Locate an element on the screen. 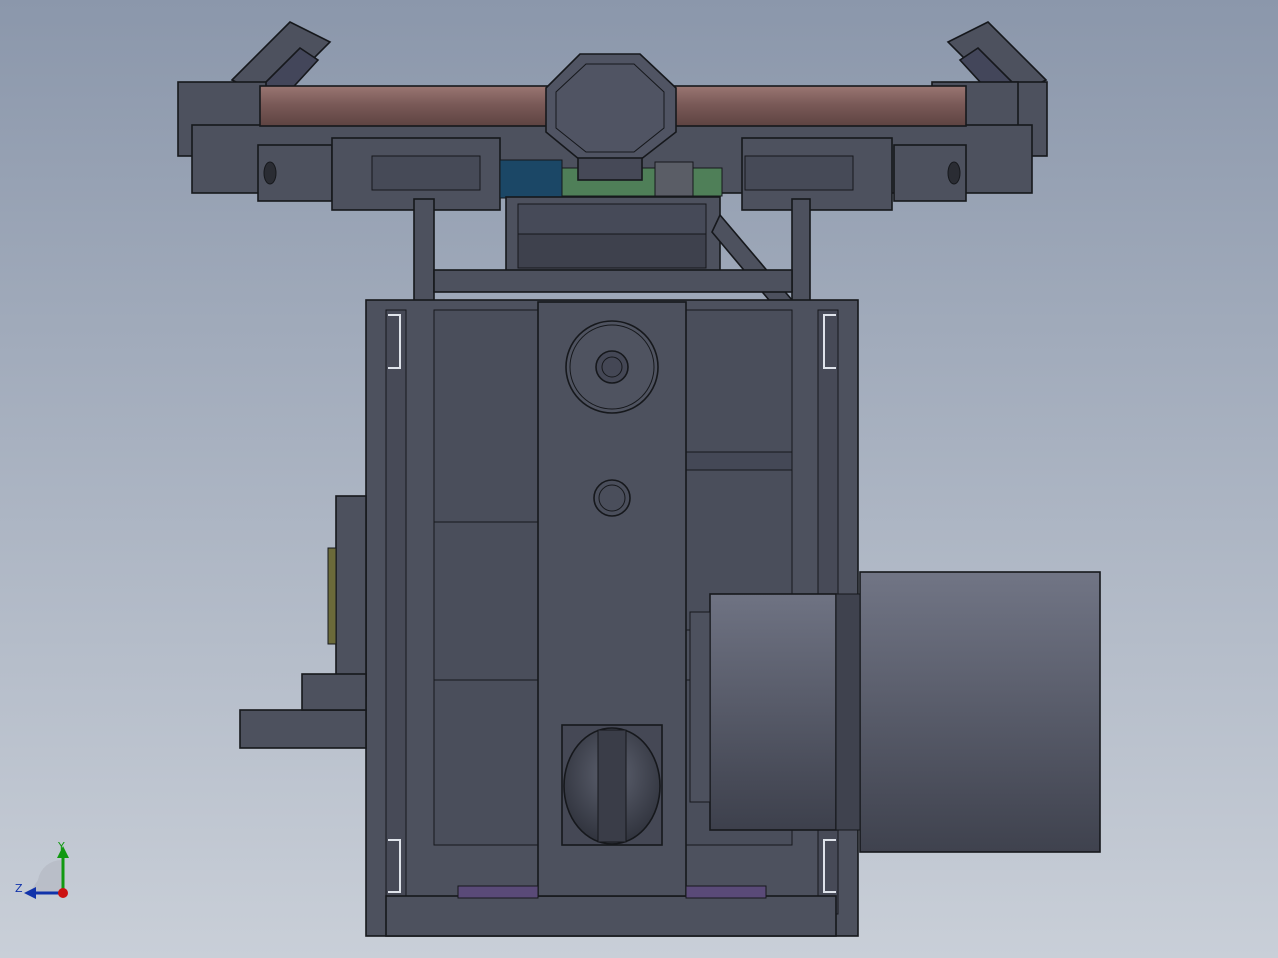  screw-hole-left is located at coordinates (270, 173).